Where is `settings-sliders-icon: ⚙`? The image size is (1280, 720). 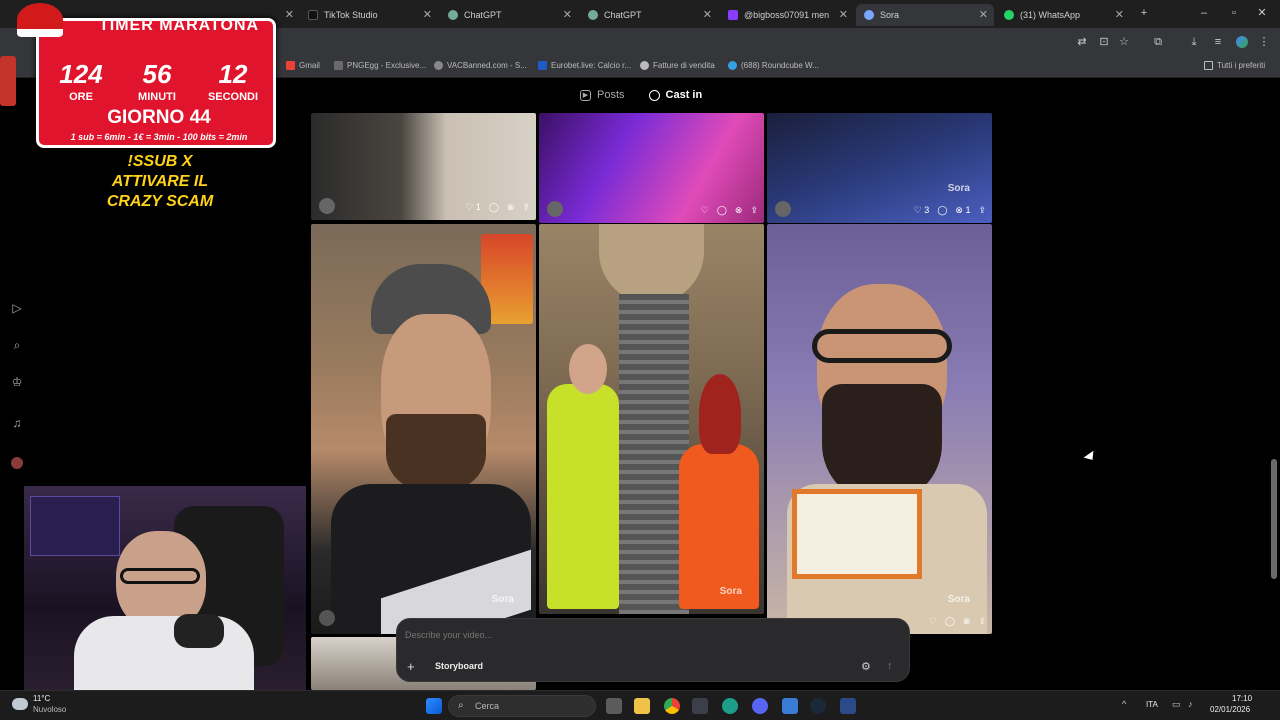 settings-sliders-icon: ⚙ is located at coordinates (866, 666).